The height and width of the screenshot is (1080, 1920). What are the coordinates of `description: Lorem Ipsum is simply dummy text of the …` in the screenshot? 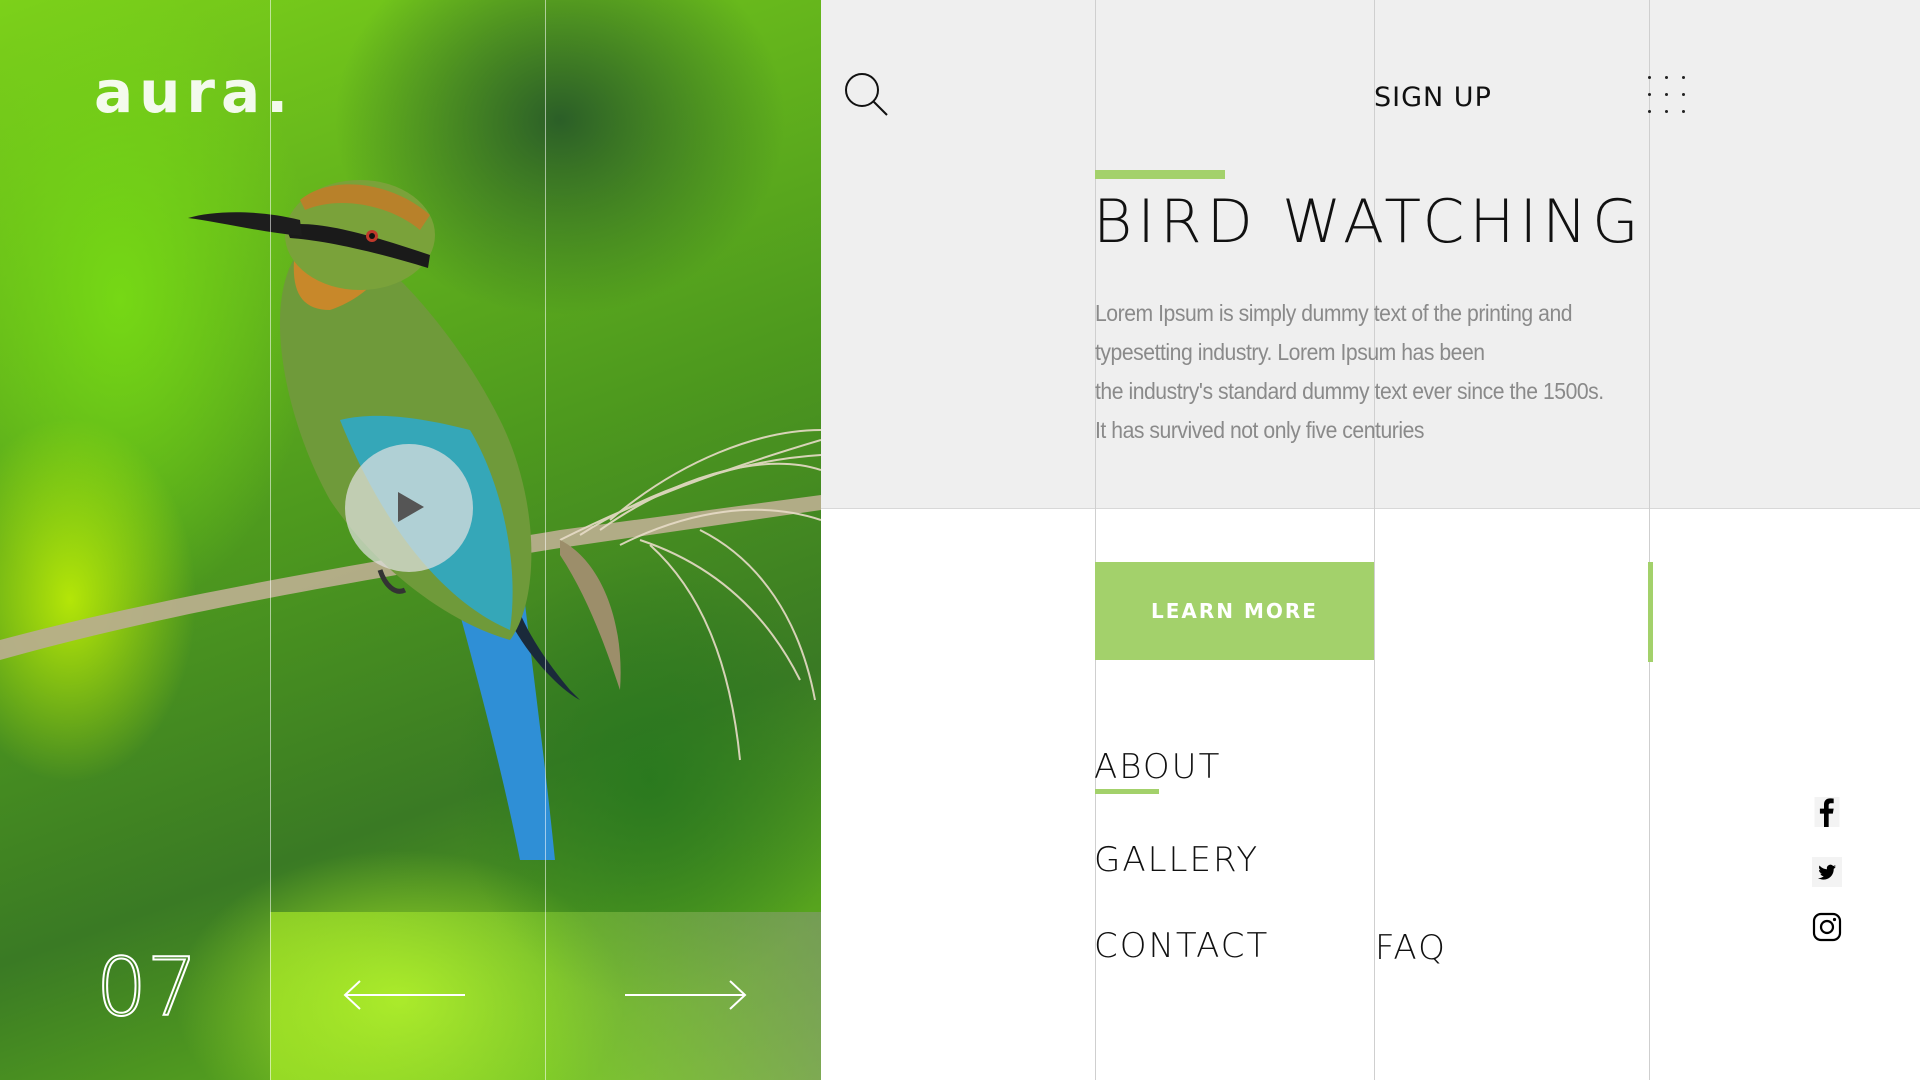 It's located at (1375, 372).